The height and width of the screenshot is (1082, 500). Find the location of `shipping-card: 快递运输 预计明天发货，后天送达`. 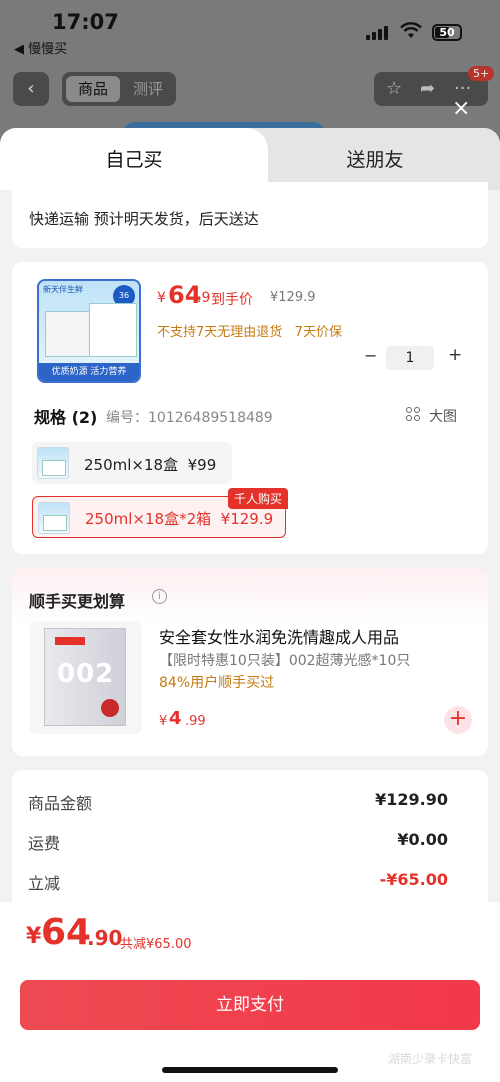

shipping-card: 快递运输 预计明天发货，后天送达 is located at coordinates (250, 215).